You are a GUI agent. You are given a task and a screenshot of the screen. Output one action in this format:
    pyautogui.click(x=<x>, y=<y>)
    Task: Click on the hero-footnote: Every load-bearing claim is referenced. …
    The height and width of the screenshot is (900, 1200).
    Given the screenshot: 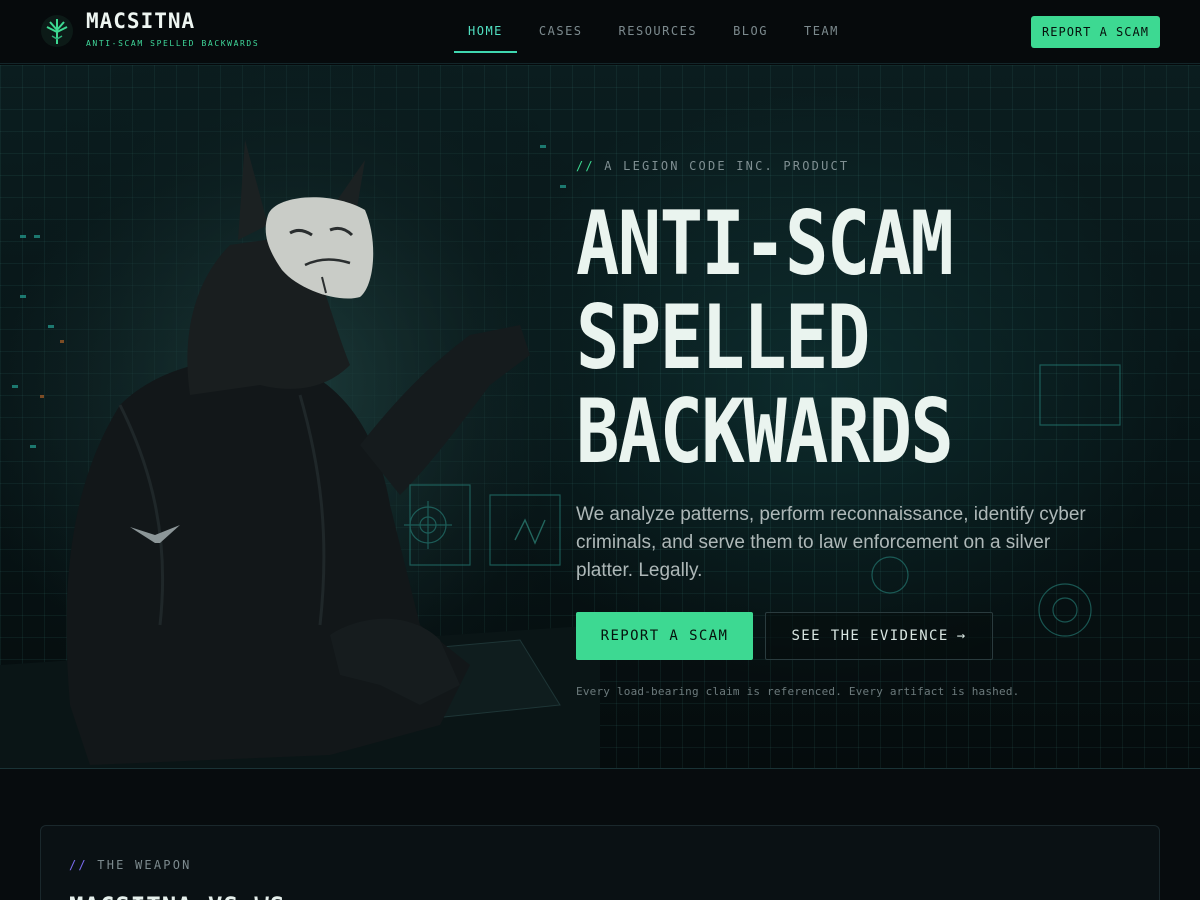 What is the action you would take?
    pyautogui.click(x=798, y=691)
    